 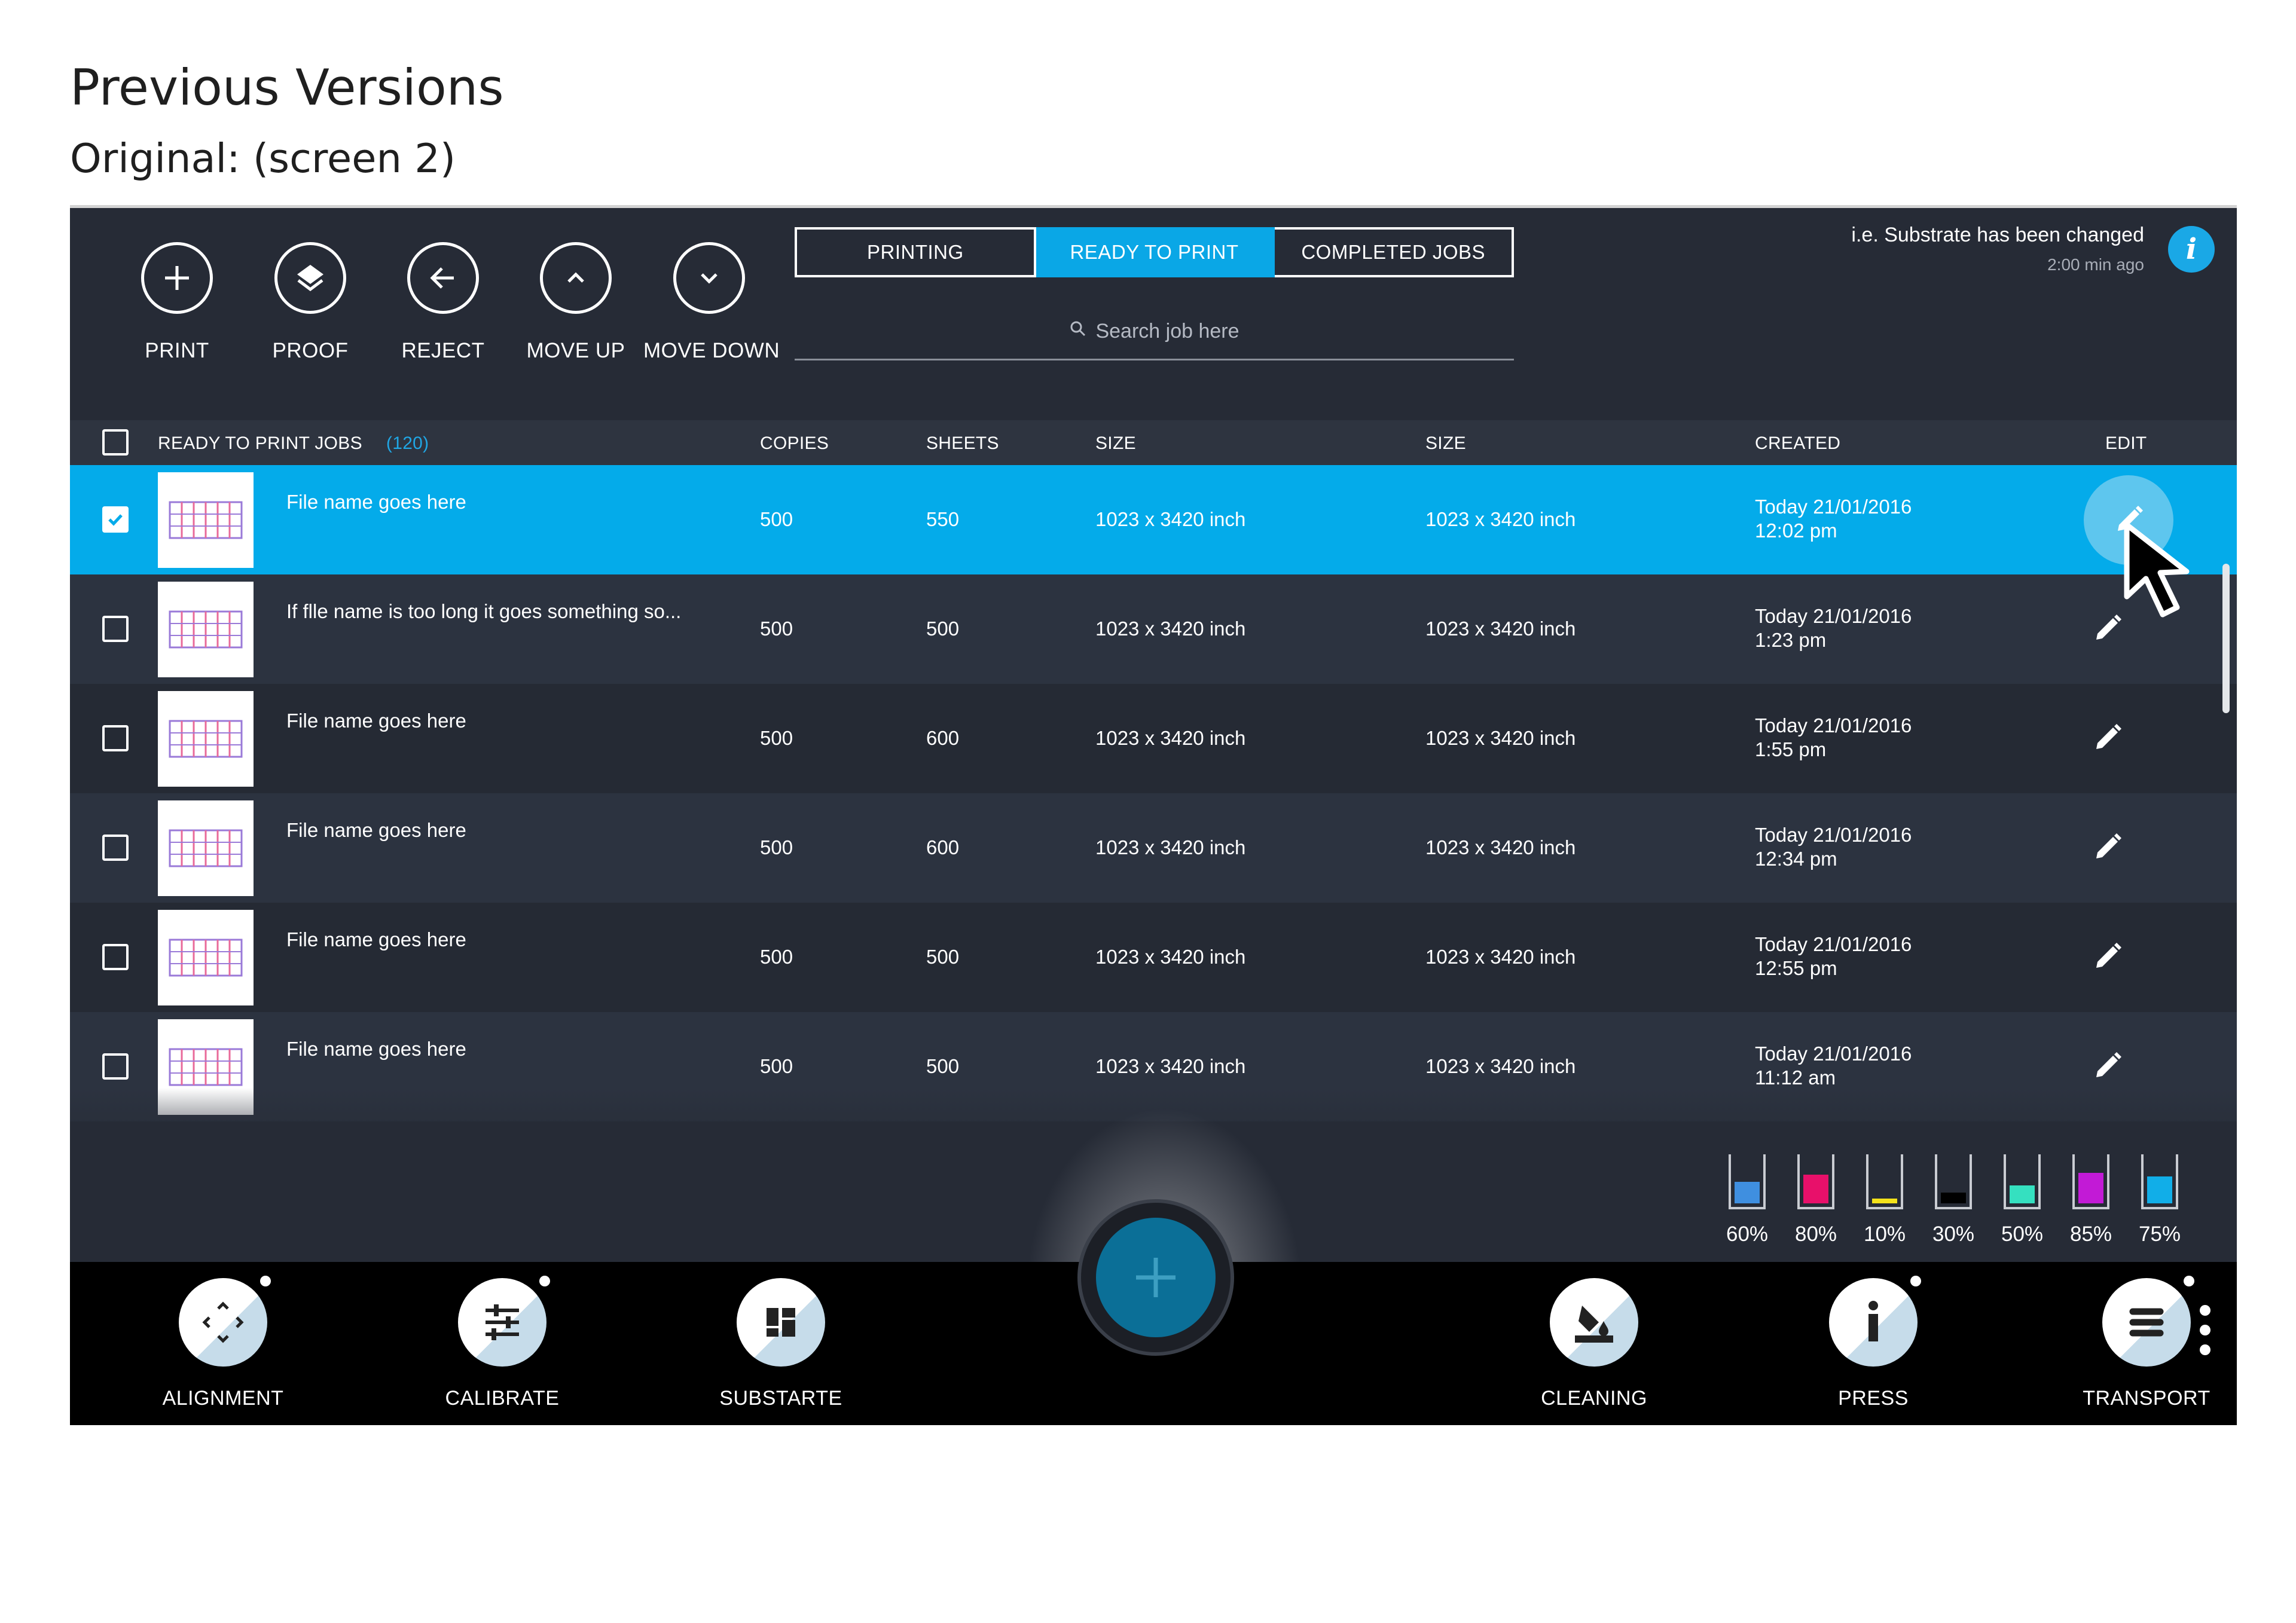 I want to click on proof-label: PROOF, so click(x=310, y=351).